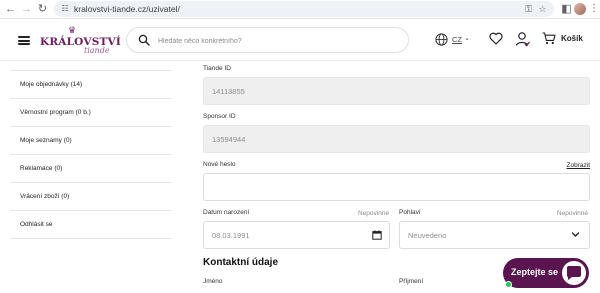 The width and height of the screenshot is (600, 293). What do you see at coordinates (427, 235) in the screenshot?
I see `gender-value: Neuvedeno` at bounding box center [427, 235].